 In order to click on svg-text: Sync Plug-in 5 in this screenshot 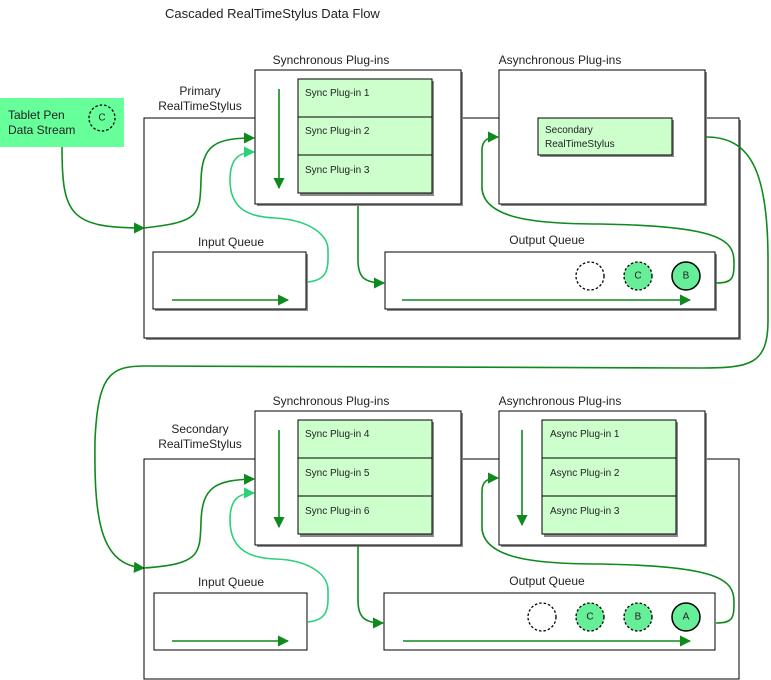, I will do `click(337, 473)`.